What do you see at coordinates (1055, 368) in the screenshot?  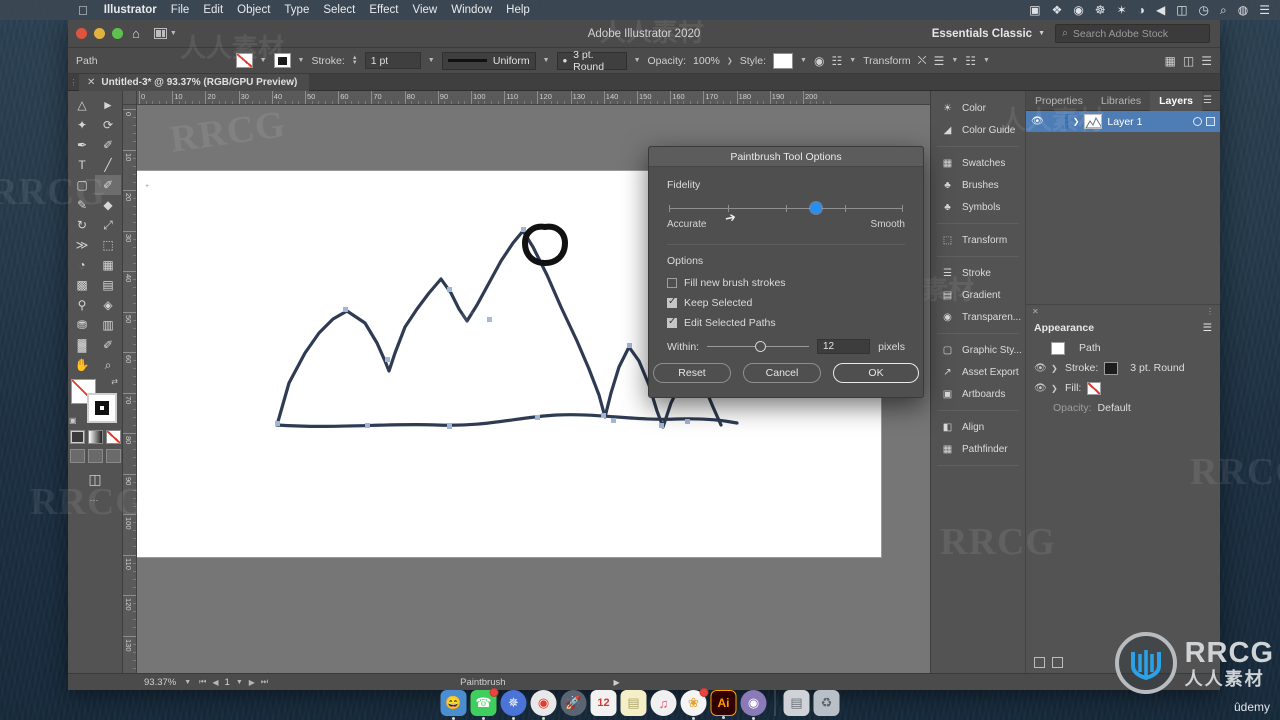 I see `chevron-right-icon: ❯` at bounding box center [1055, 368].